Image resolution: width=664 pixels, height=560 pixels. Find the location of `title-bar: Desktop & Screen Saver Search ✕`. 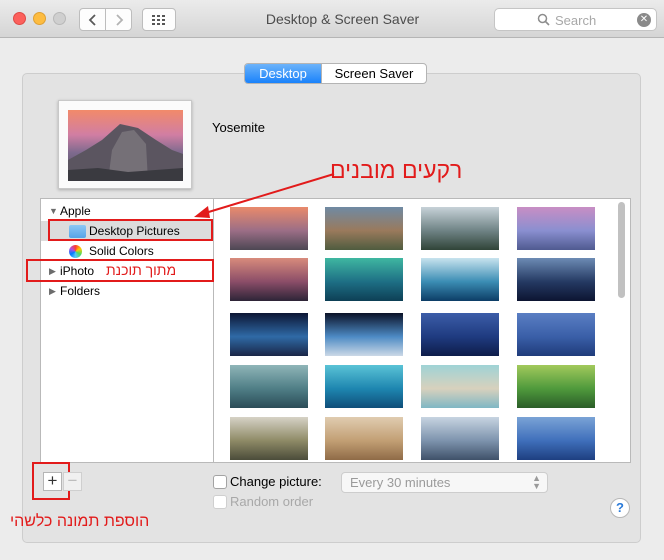

title-bar: Desktop & Screen Saver Search ✕ is located at coordinates (332, 19).